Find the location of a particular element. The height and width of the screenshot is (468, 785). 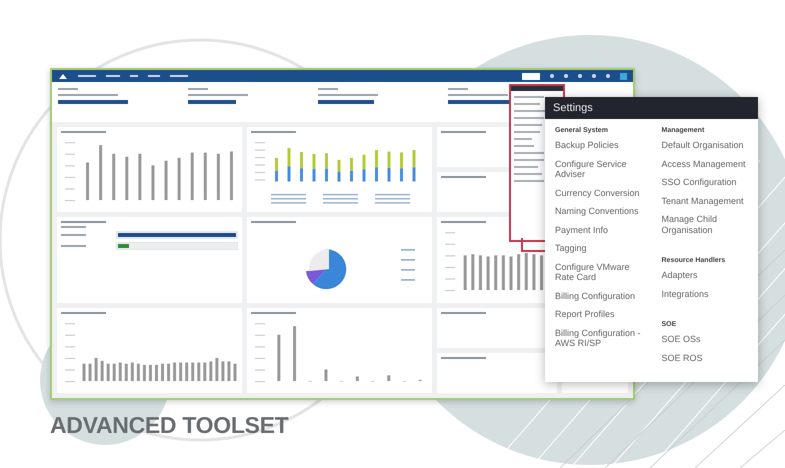

user-avatar-icon is located at coordinates (623, 76).